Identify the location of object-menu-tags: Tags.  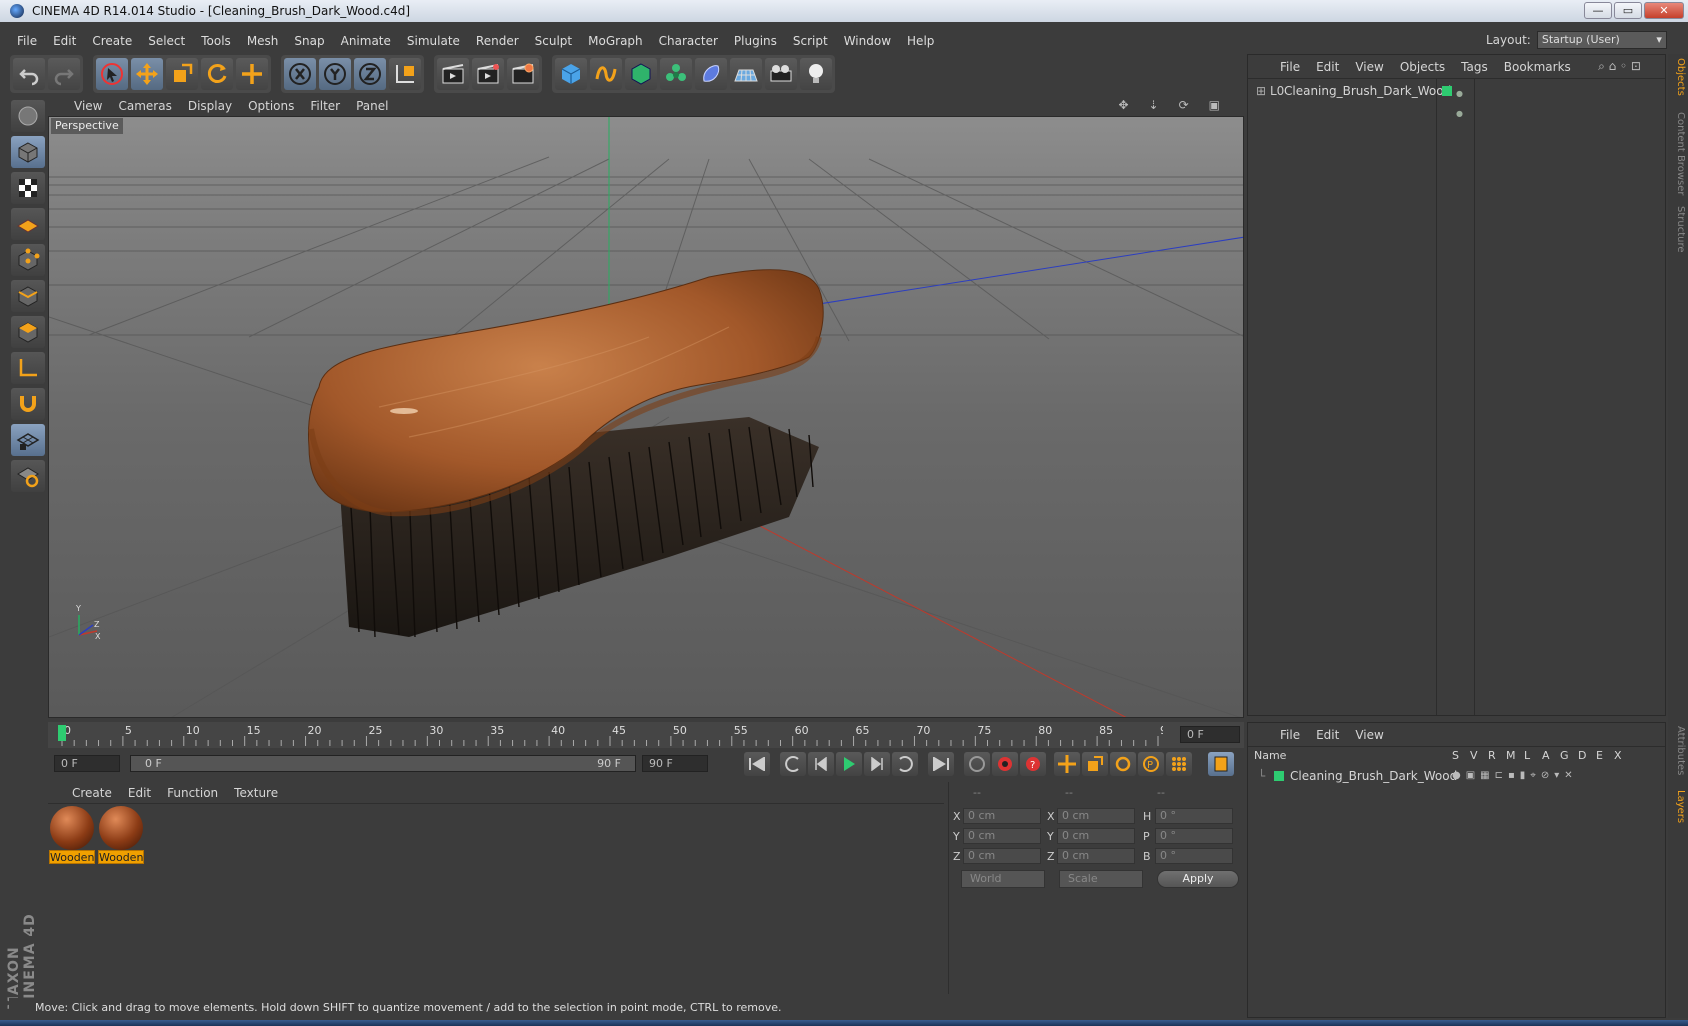
(1474, 67).